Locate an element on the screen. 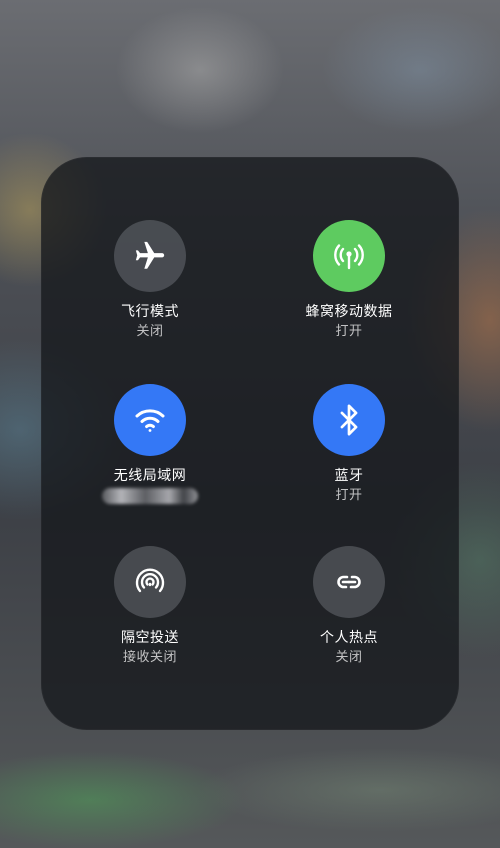 This screenshot has height=848, width=500. personal-hotspot-toggle: 个人热点 关闭 is located at coordinates (349, 607).